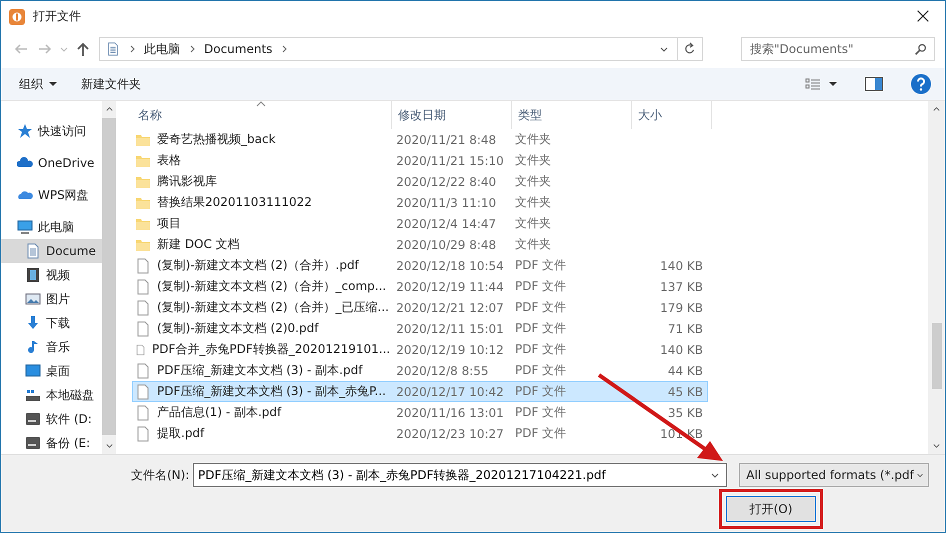 The height and width of the screenshot is (533, 946). Describe the element at coordinates (111, 84) in the screenshot. I see `new-folder-button: 新建文件夹` at that location.